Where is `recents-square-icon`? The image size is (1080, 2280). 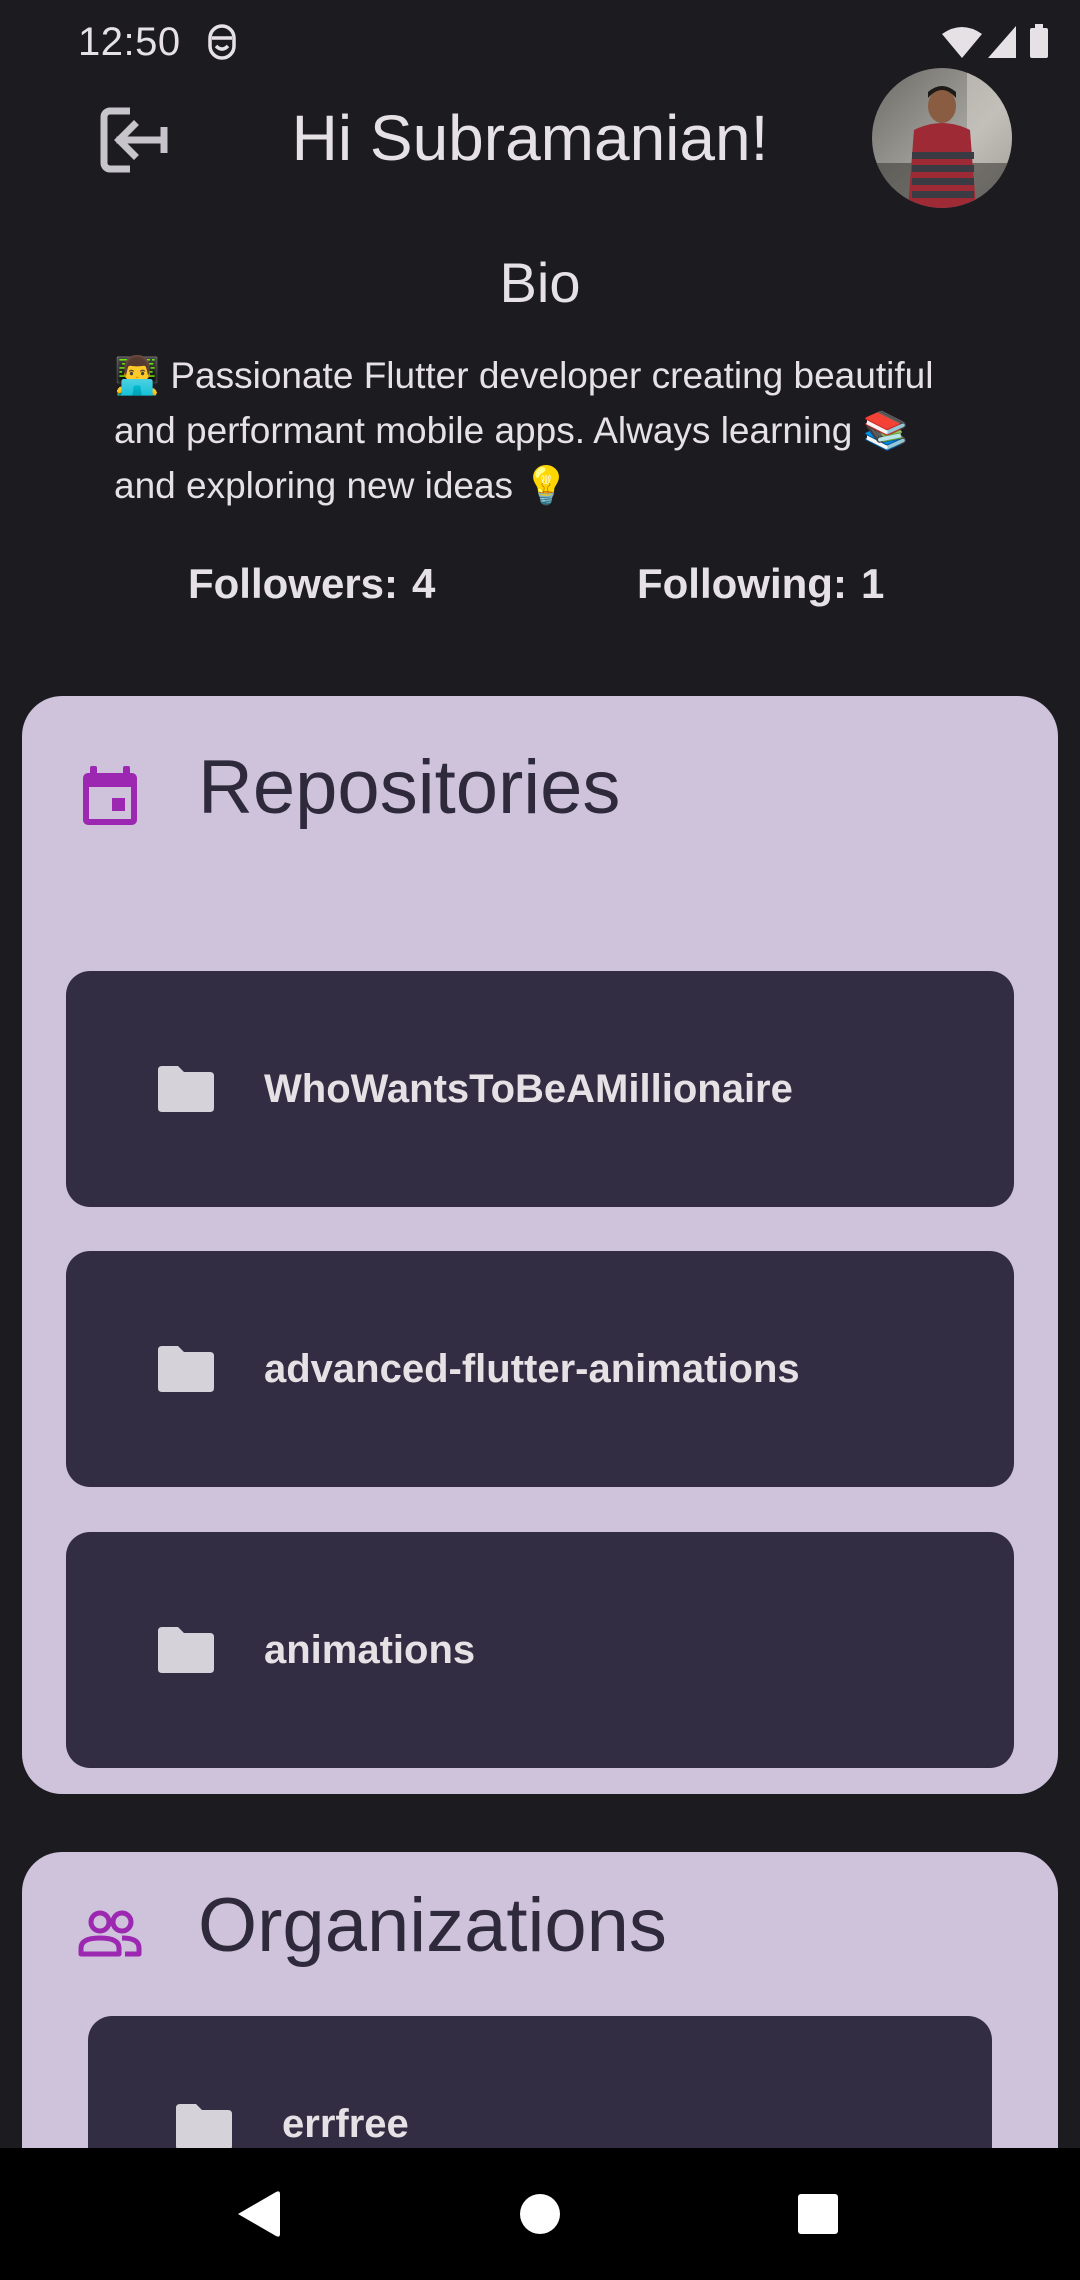 recents-square-icon is located at coordinates (818, 2214).